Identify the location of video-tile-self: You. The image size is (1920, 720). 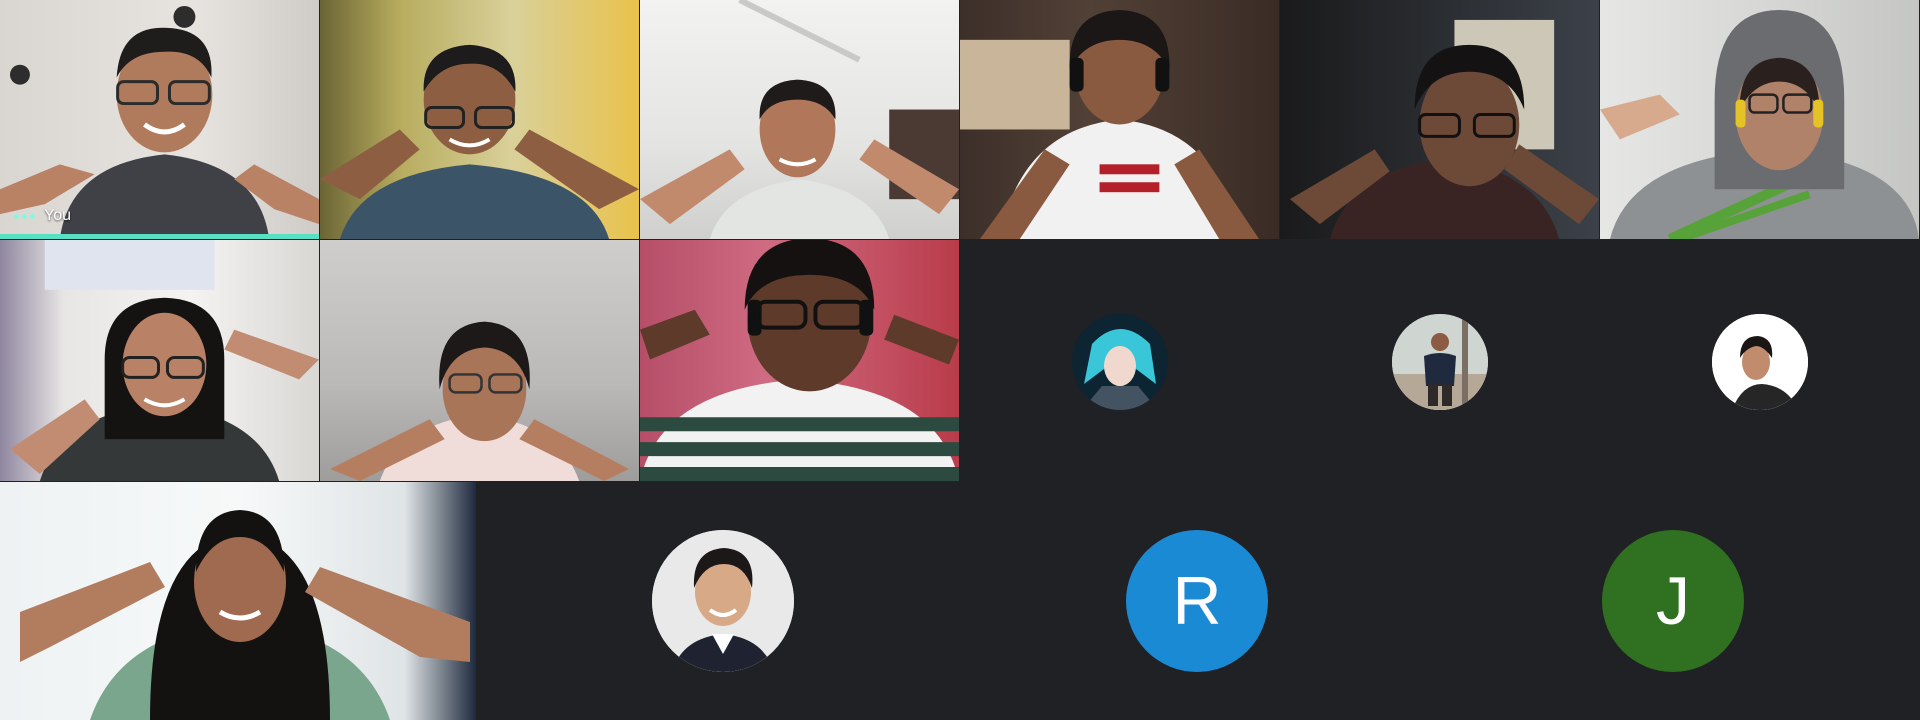
(160, 120).